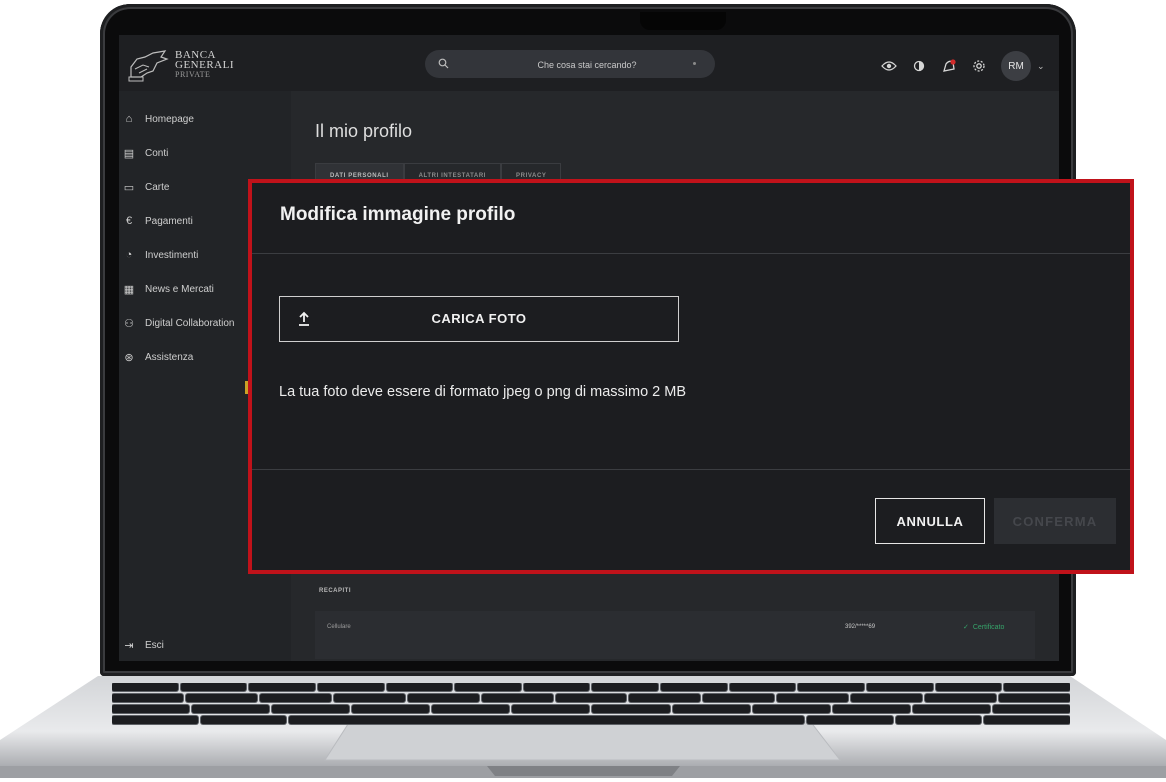 The height and width of the screenshot is (782, 1166). I want to click on eye-icon, so click(889, 66).